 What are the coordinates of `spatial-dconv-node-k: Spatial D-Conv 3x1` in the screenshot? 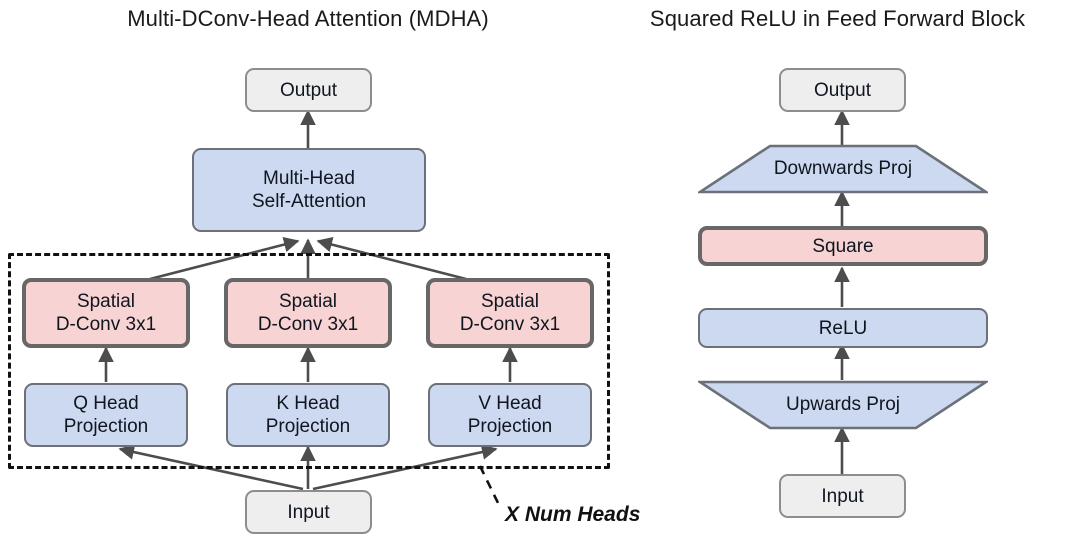 It's located at (308, 313).